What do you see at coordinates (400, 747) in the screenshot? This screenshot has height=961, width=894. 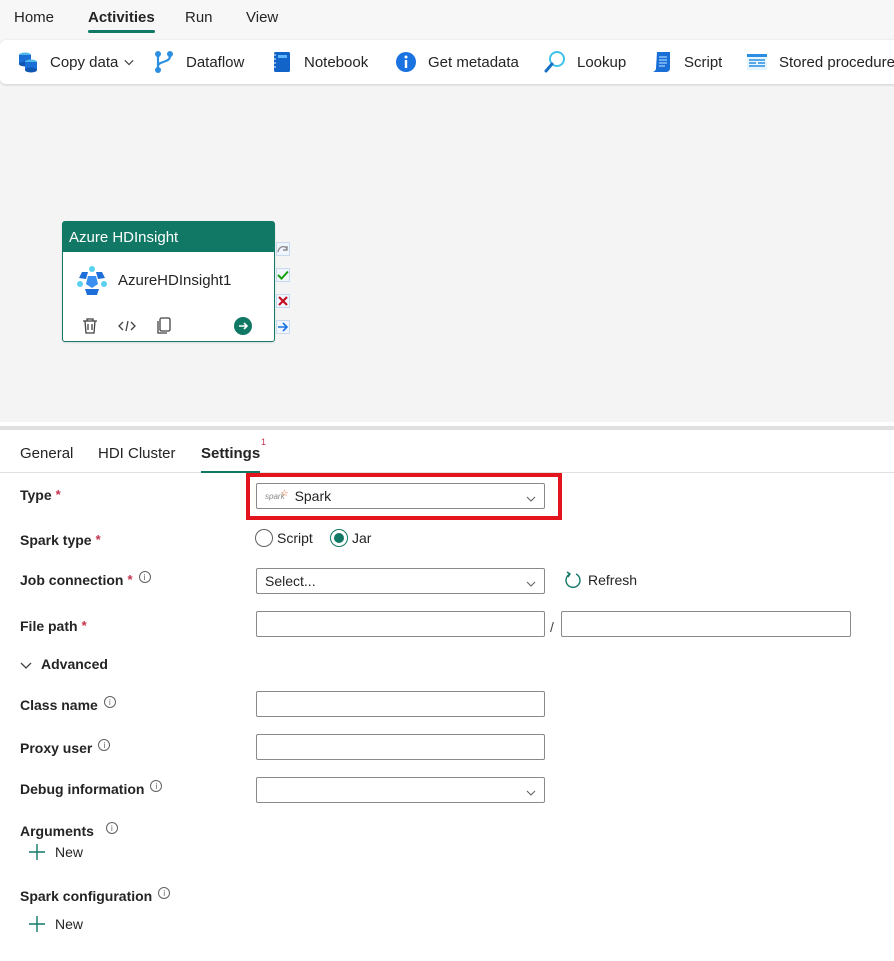 I see `proxy-user-input` at bounding box center [400, 747].